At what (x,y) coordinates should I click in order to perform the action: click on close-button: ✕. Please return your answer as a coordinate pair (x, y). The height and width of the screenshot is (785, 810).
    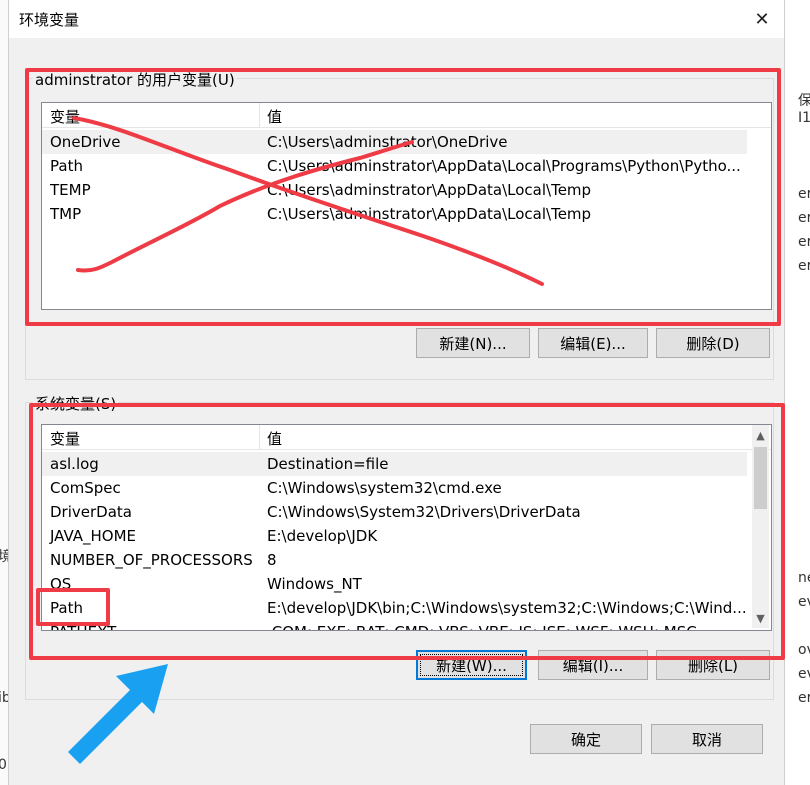
    Looking at the image, I should click on (762, 19).